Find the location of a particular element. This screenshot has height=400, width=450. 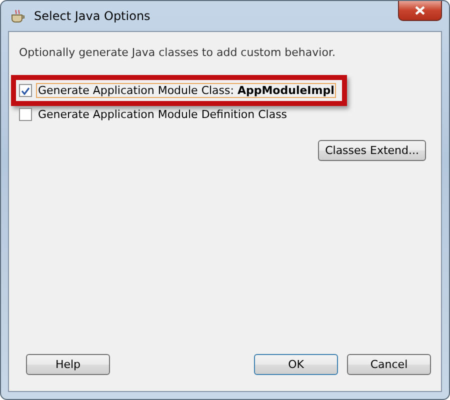

window-title: Select Java Options is located at coordinates (92, 16).